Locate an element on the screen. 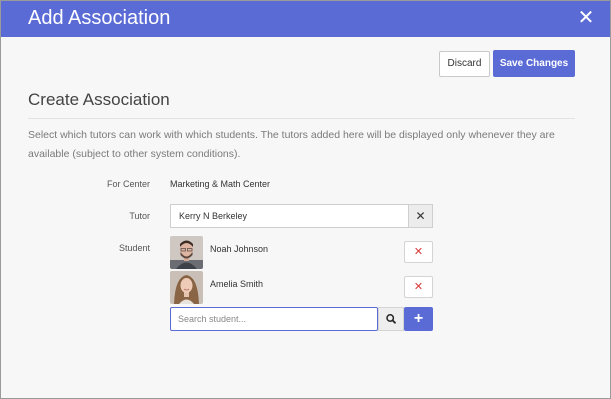  tutor-label: Tutor is located at coordinates (139, 216).